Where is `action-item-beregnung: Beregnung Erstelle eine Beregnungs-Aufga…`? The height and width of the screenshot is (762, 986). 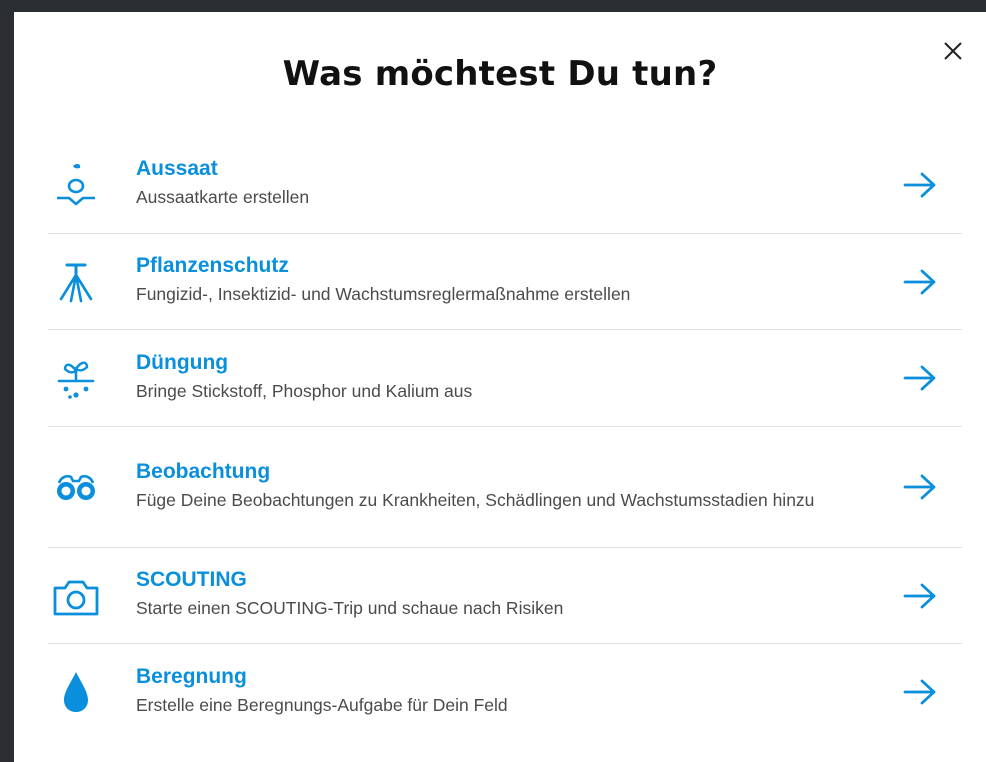 action-item-beregnung: Beregnung Erstelle eine Beregnungs-Aufga… is located at coordinates (505, 692).